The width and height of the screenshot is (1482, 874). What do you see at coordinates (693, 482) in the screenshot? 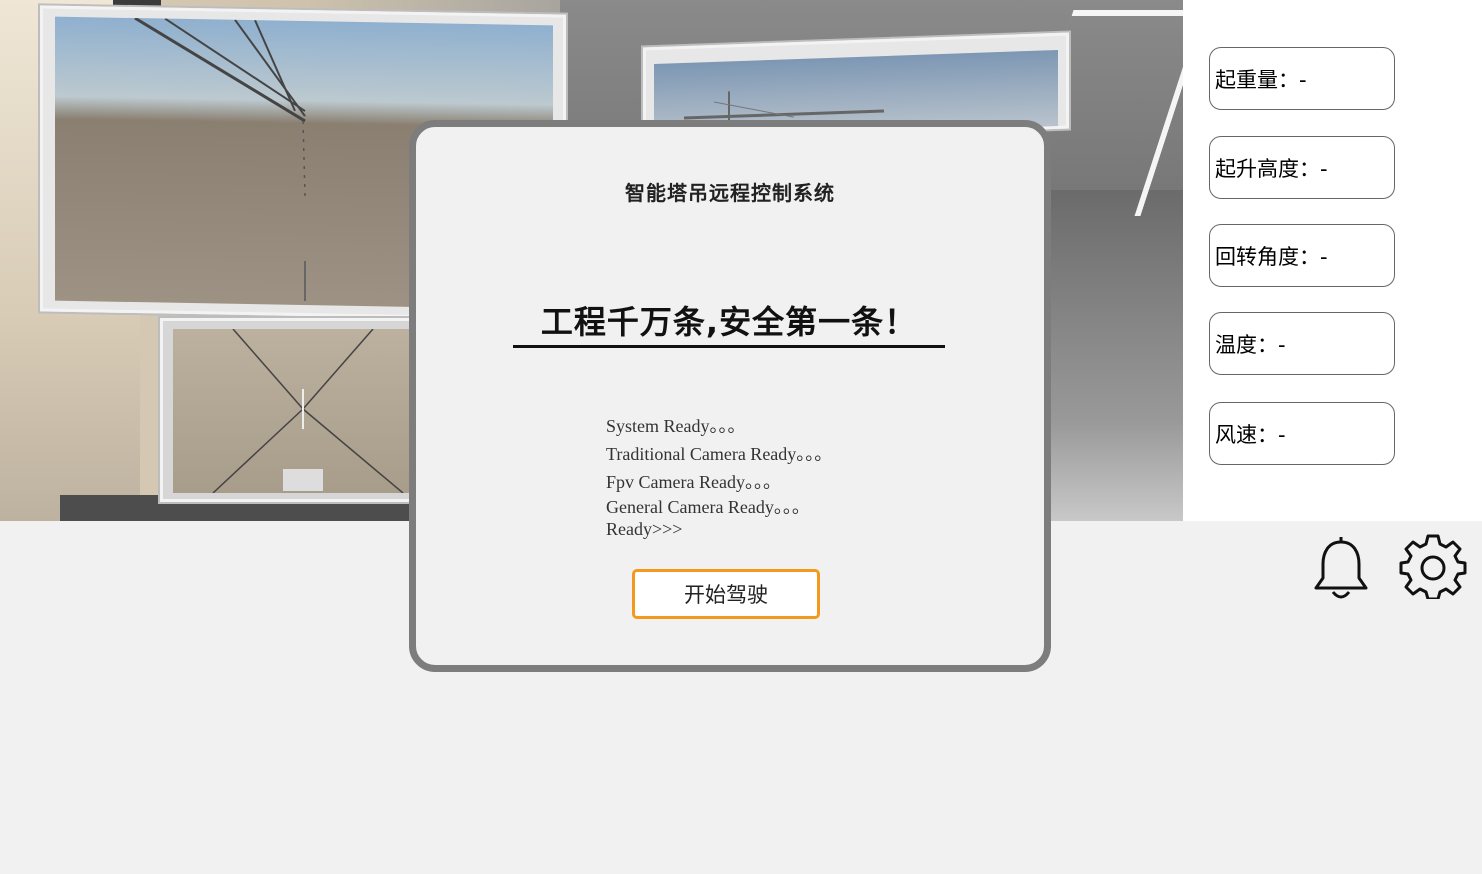
I see `status-fpv-camera: Fpv Camera Ready。。。` at bounding box center [693, 482].